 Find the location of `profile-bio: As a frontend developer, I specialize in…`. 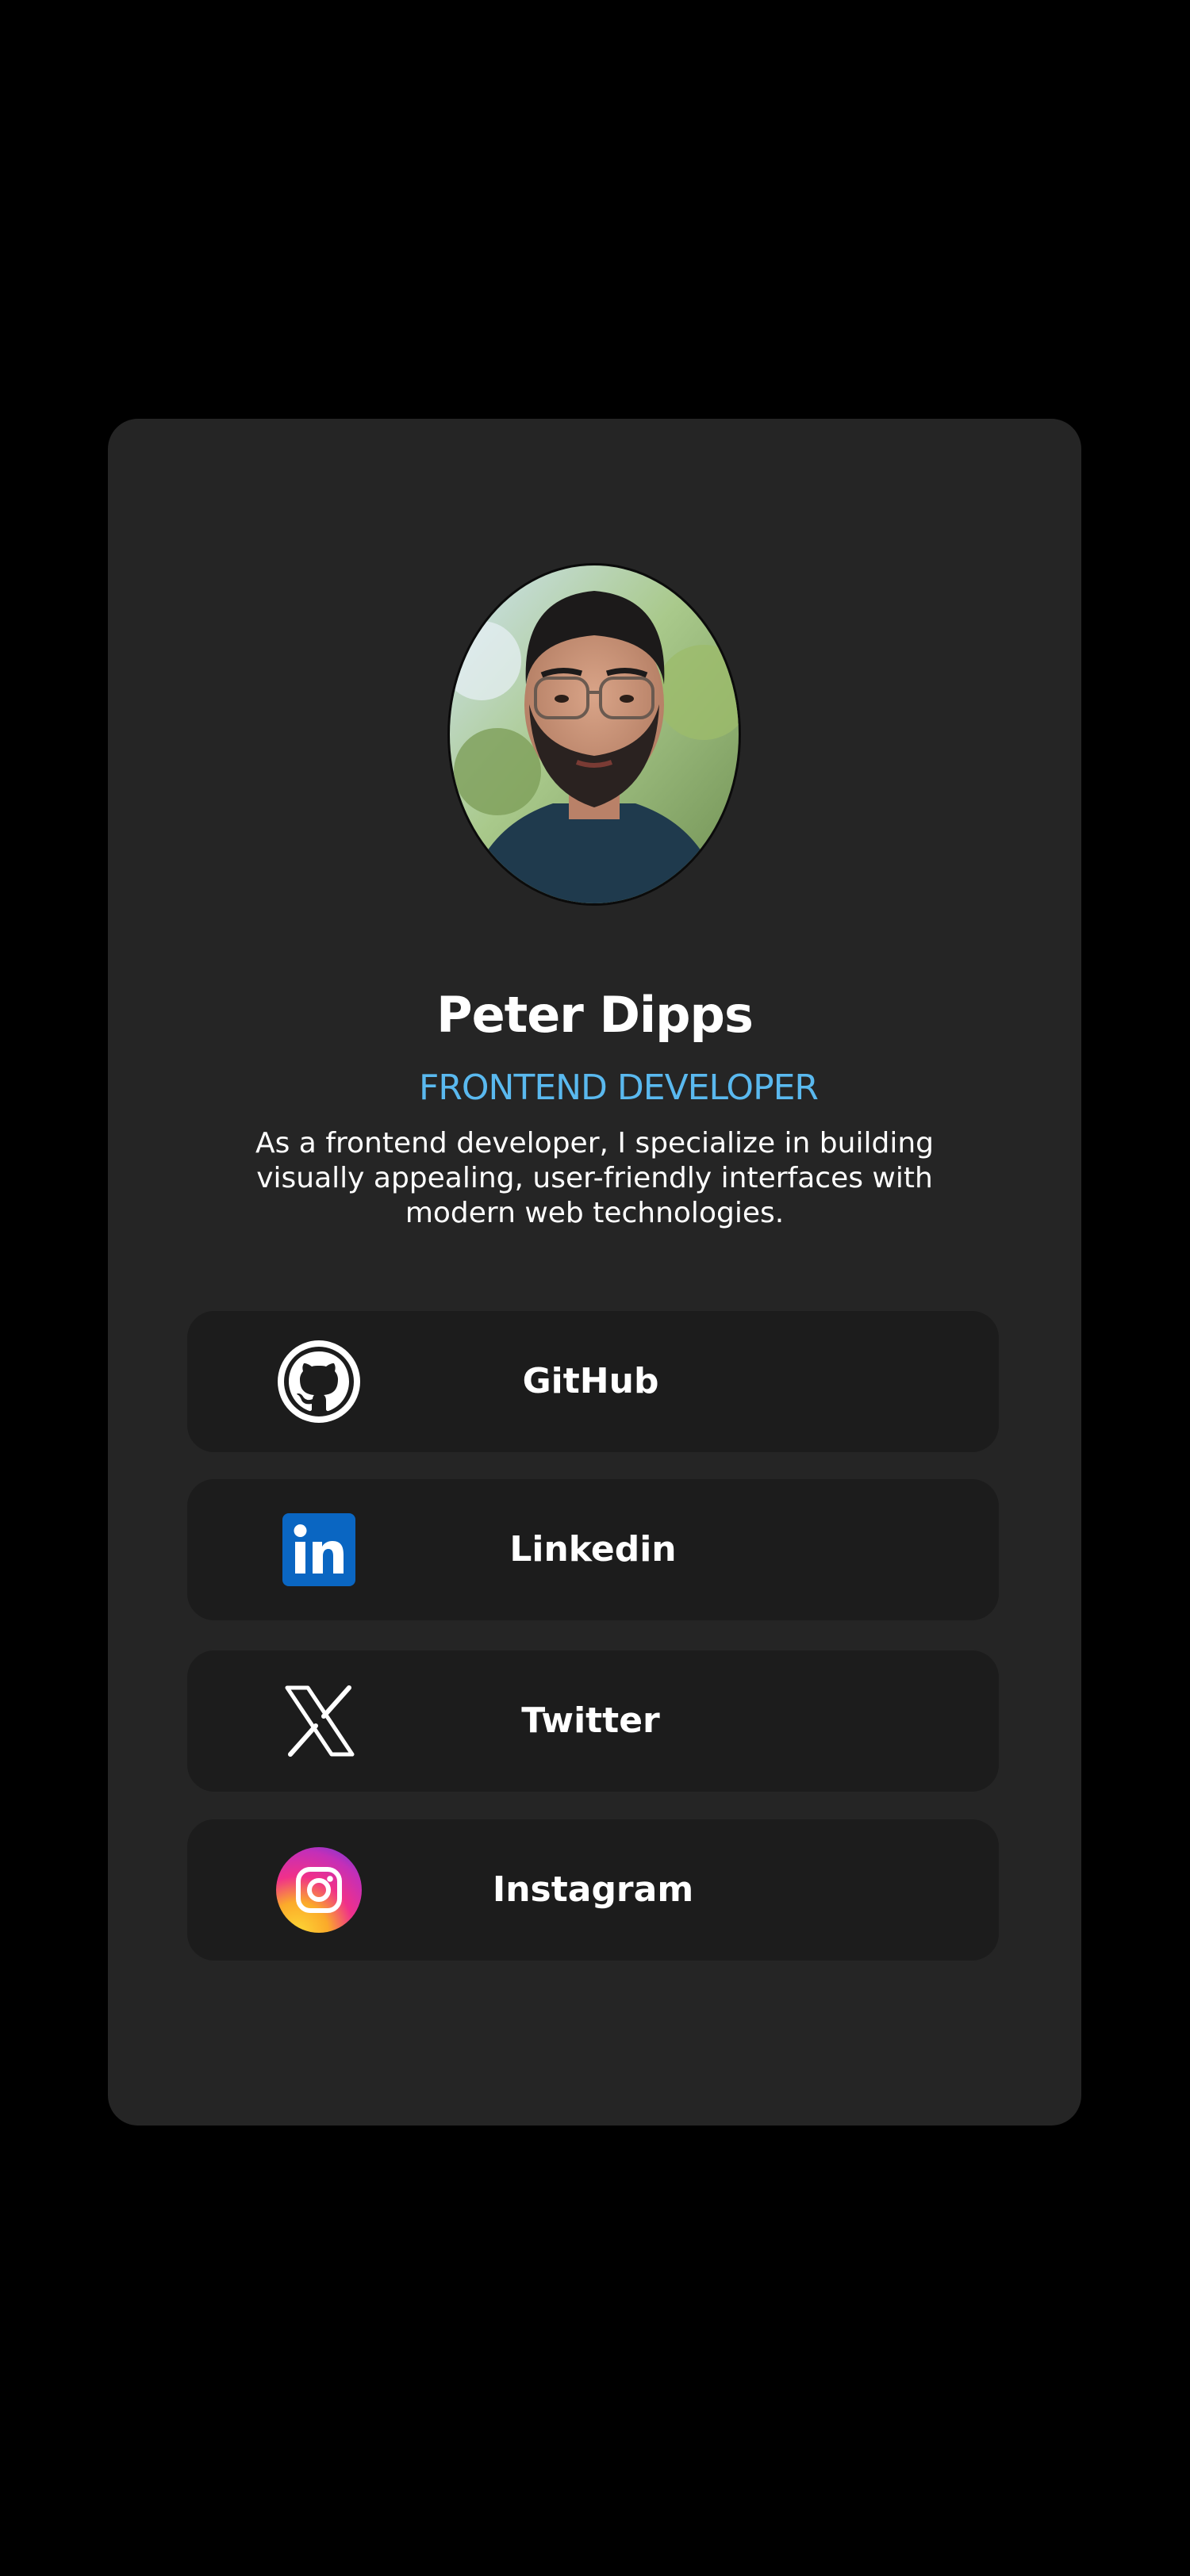

profile-bio: As a frontend developer, I specialize in… is located at coordinates (595, 1178).